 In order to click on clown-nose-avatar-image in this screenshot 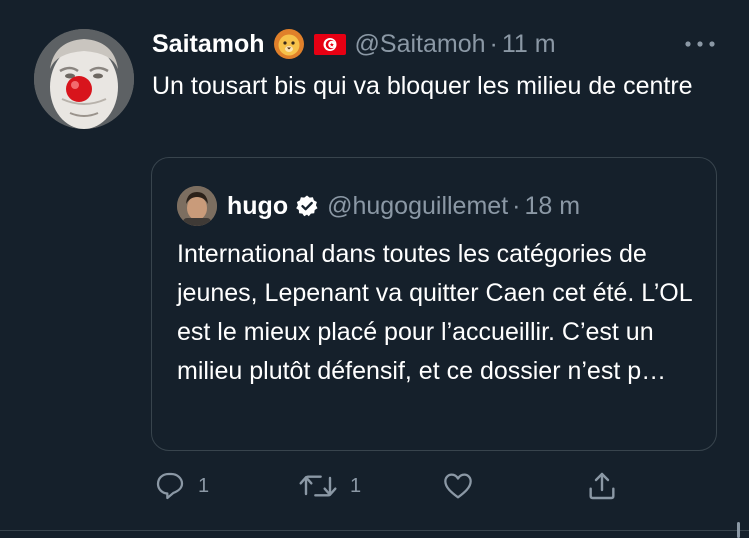, I will do `click(84, 79)`.